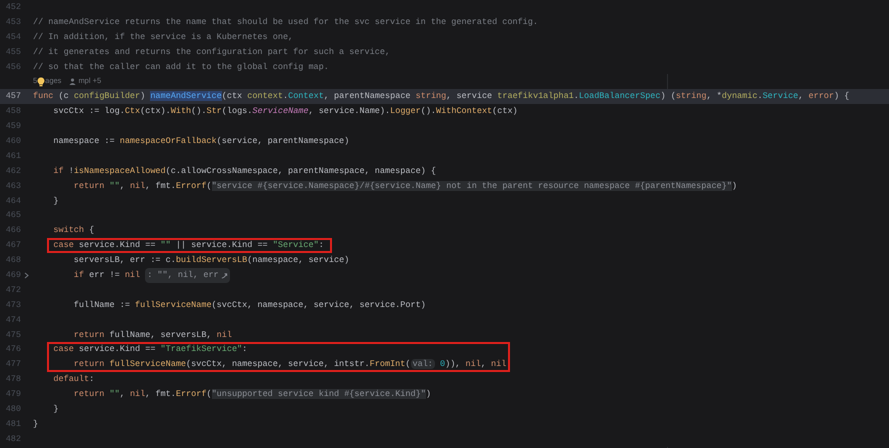 Image resolution: width=889 pixels, height=448 pixels. Describe the element at coordinates (842, 96) in the screenshot. I see `code-text: ) {` at that location.